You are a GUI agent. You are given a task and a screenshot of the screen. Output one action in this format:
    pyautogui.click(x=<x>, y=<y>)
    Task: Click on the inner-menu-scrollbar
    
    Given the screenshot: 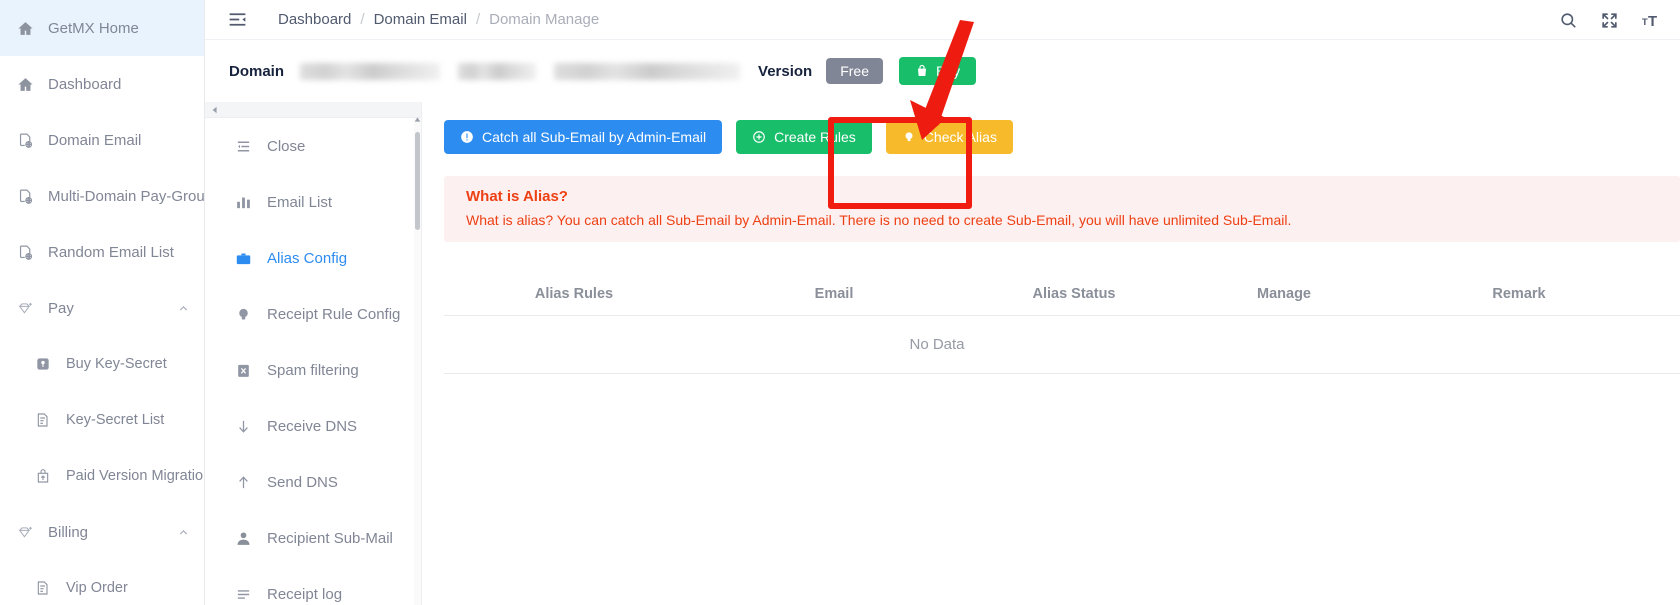 What is the action you would take?
    pyautogui.click(x=417, y=360)
    